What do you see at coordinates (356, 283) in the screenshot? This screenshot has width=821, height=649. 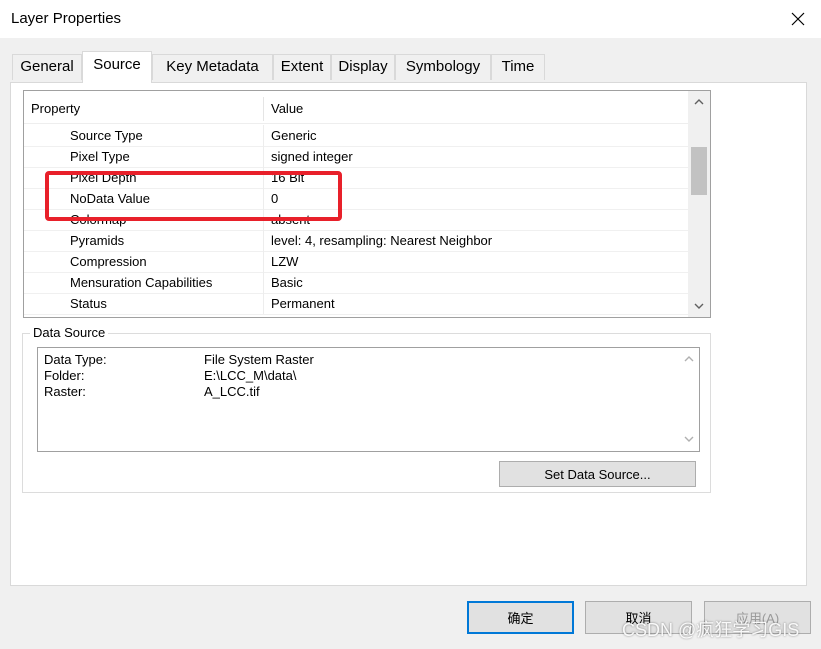 I see `grid-row: Mensuration Capabilities Basic` at bounding box center [356, 283].